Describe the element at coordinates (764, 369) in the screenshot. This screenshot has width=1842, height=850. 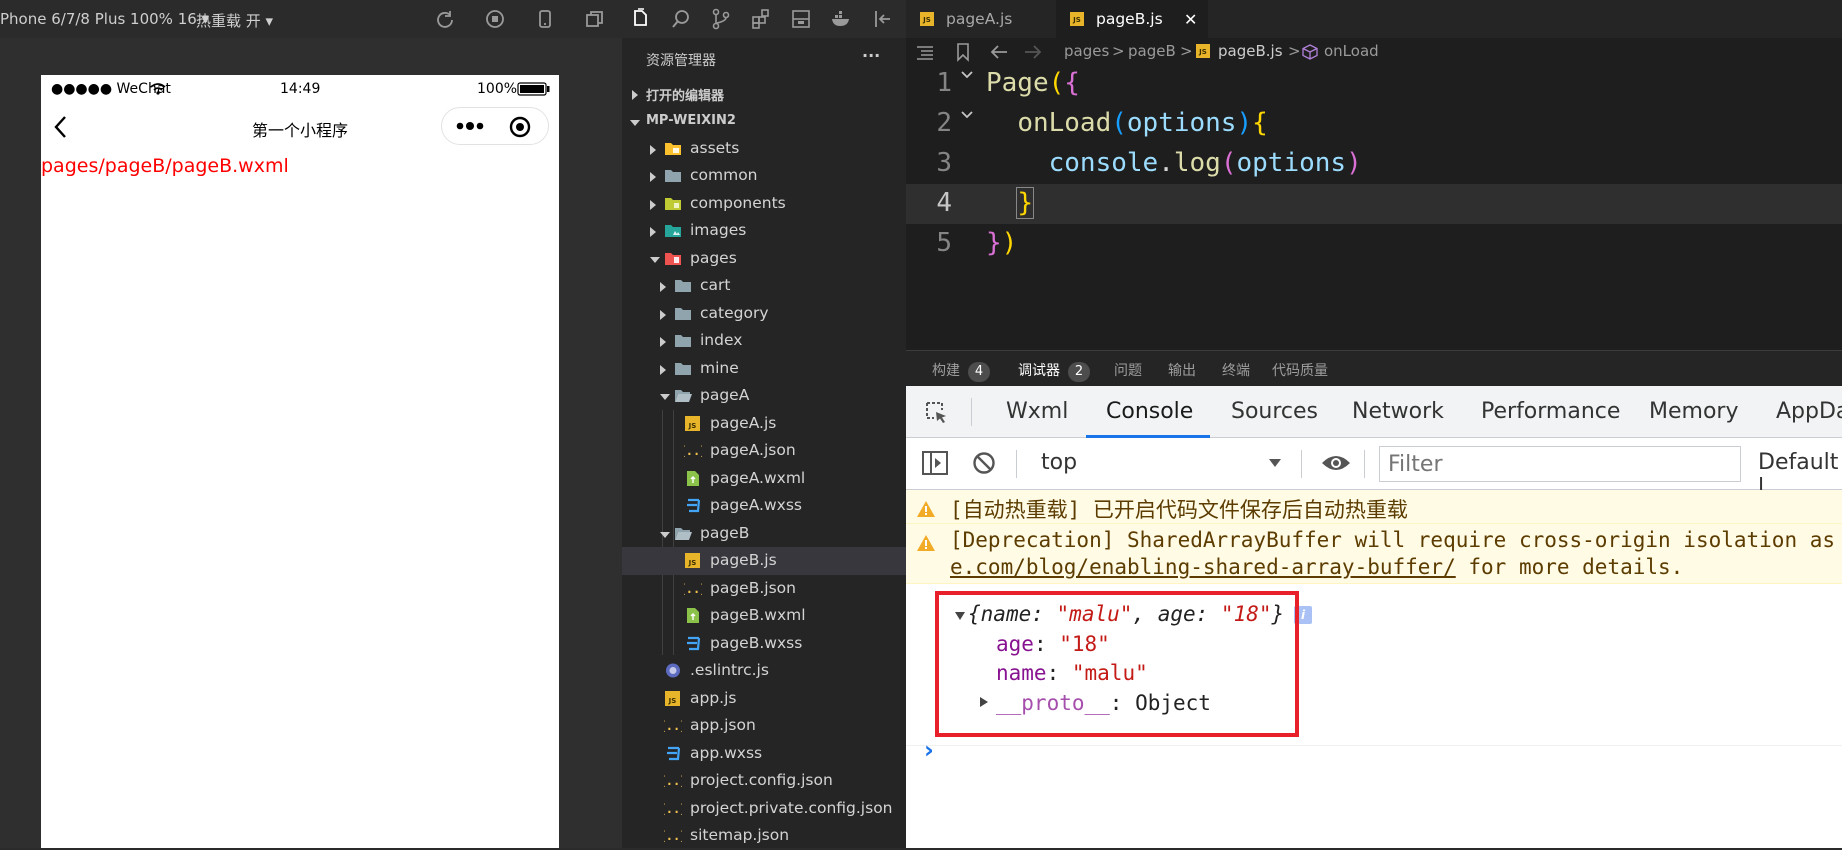
I see `file-tree-item: mine` at that location.